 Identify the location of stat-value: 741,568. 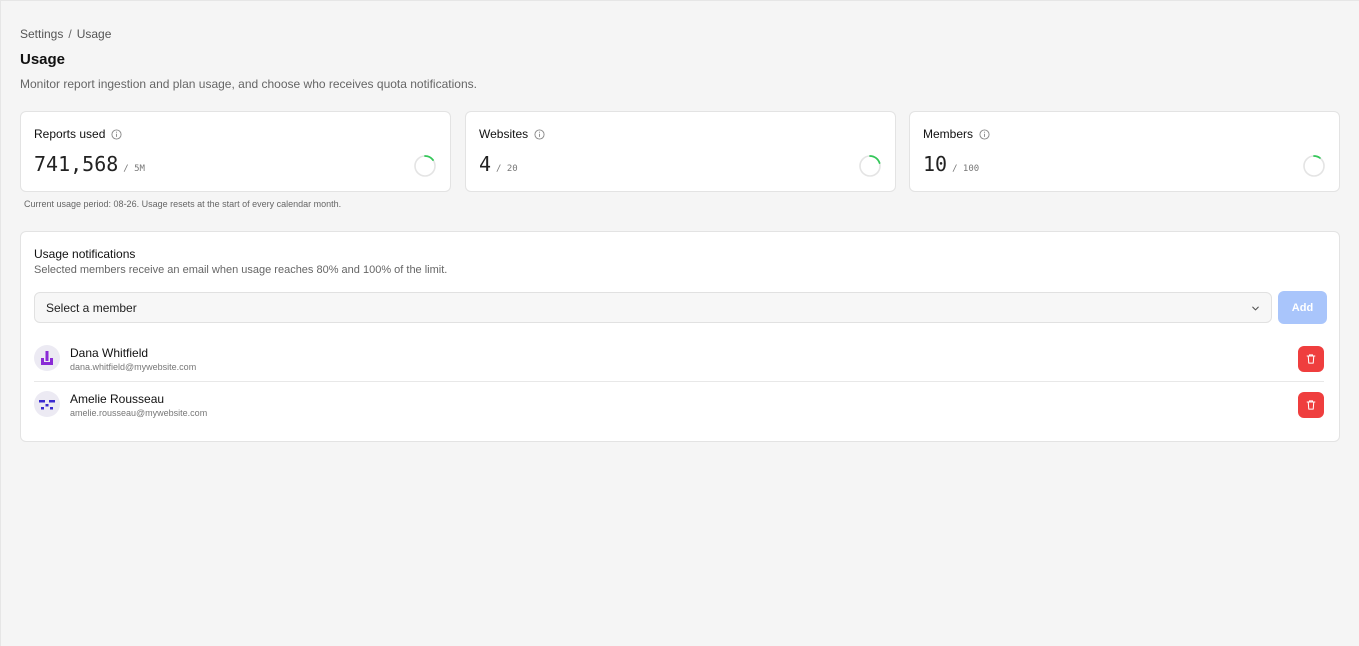
(76, 164).